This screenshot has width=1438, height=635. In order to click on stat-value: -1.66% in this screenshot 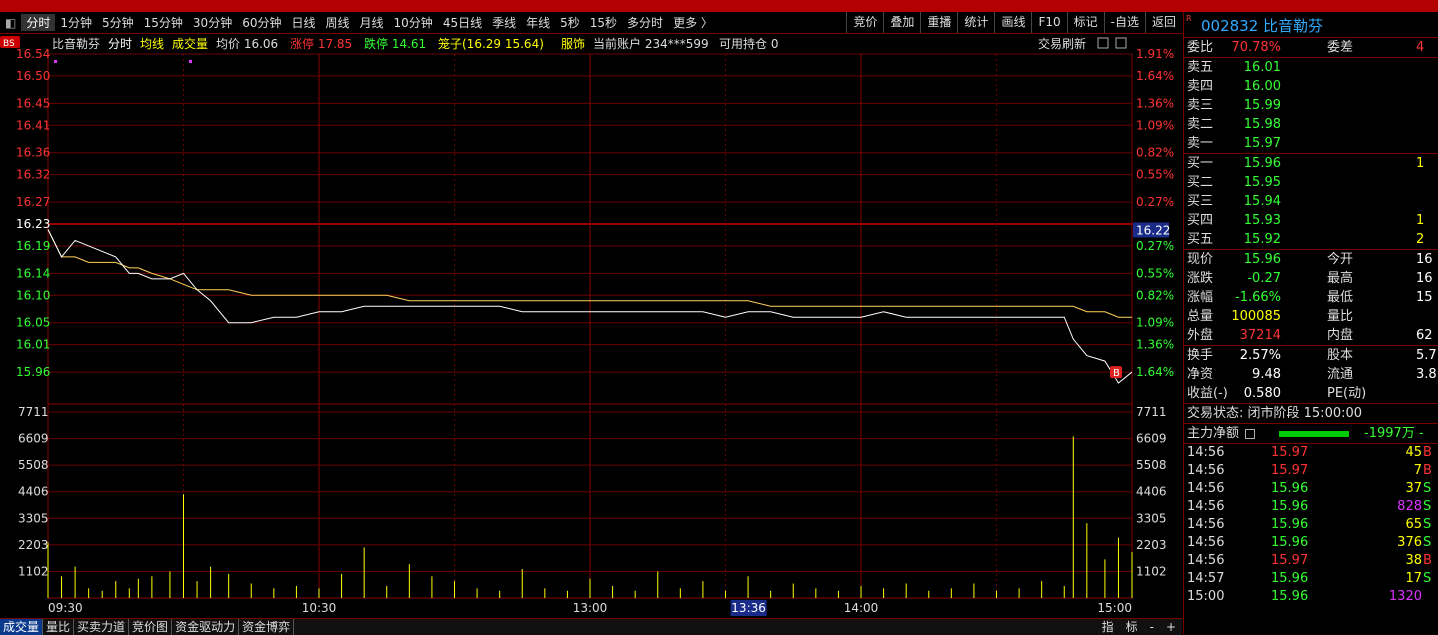, I will do `click(1258, 297)`.